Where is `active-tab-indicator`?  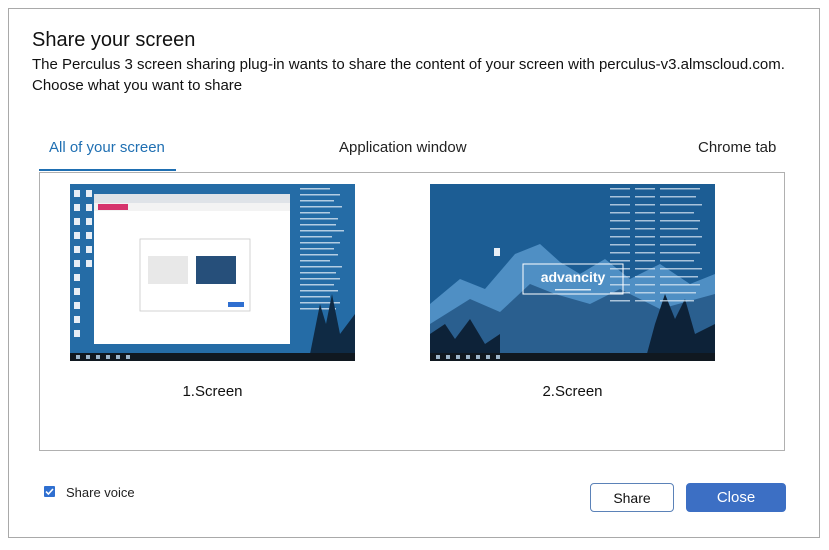 active-tab-indicator is located at coordinates (107, 170).